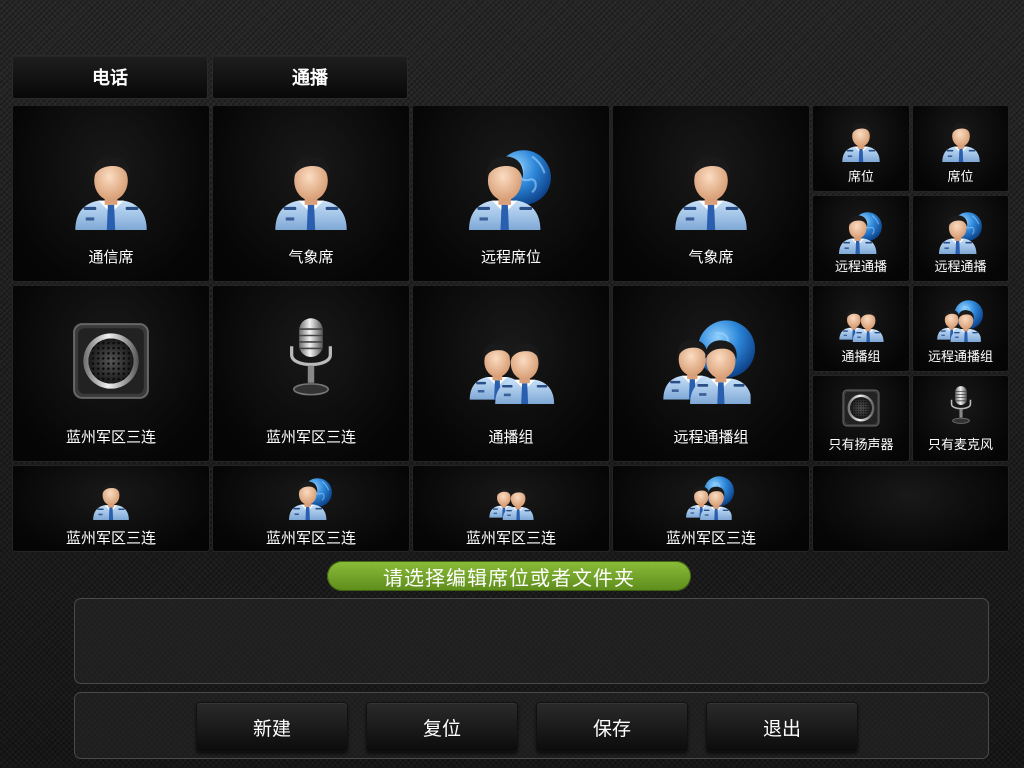  What do you see at coordinates (910, 508) in the screenshot?
I see `empty-cell` at bounding box center [910, 508].